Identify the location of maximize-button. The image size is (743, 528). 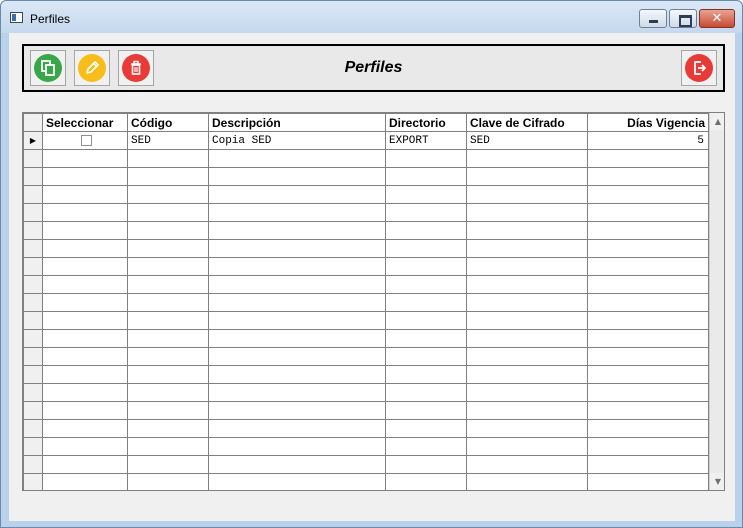
(683, 18).